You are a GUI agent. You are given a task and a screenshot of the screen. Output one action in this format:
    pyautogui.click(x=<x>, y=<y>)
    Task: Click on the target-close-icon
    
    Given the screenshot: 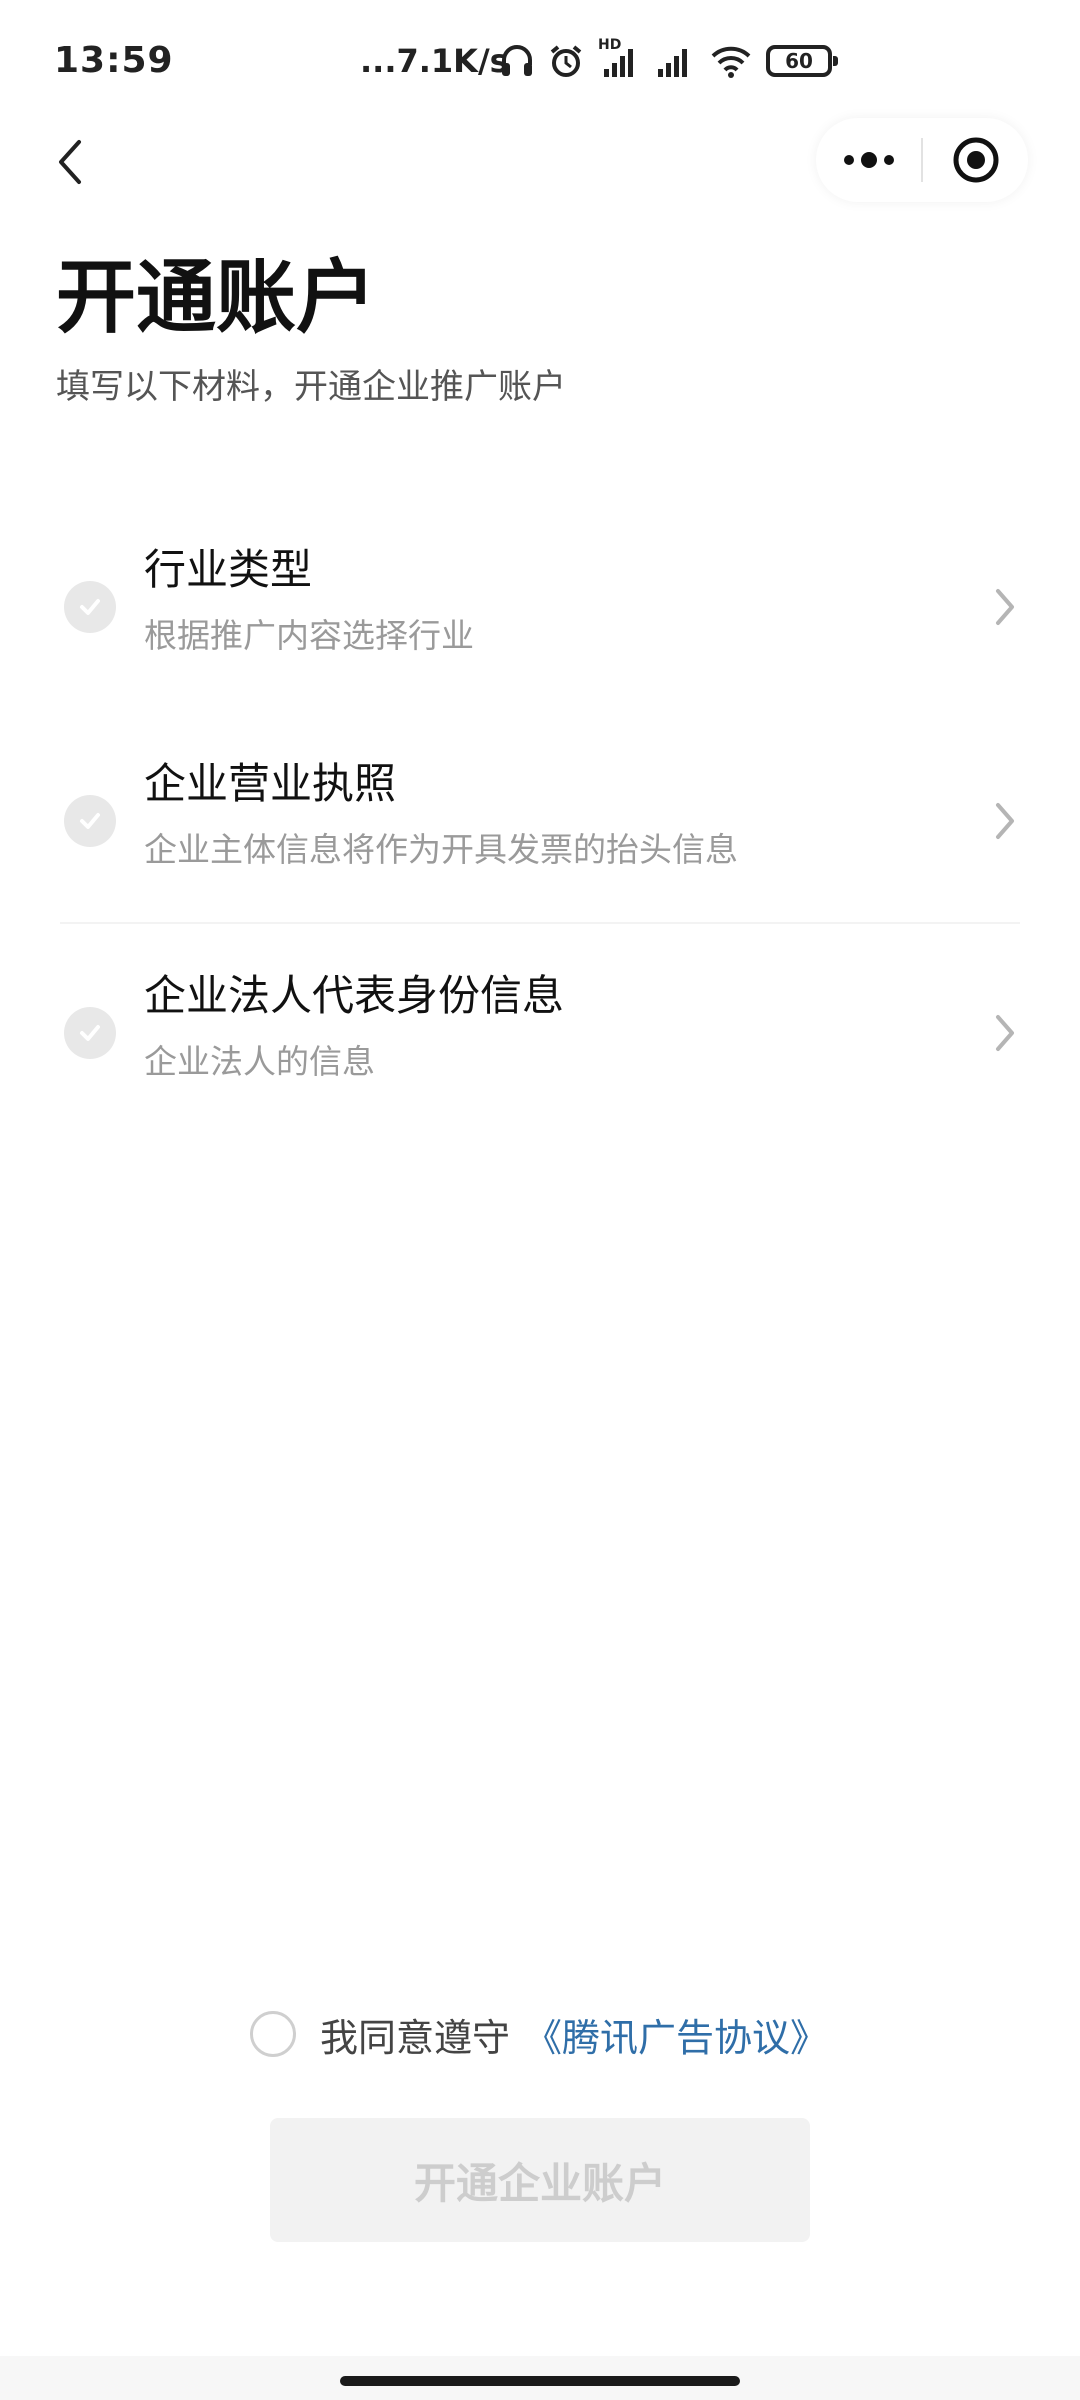 What is the action you would take?
    pyautogui.click(x=975, y=160)
    